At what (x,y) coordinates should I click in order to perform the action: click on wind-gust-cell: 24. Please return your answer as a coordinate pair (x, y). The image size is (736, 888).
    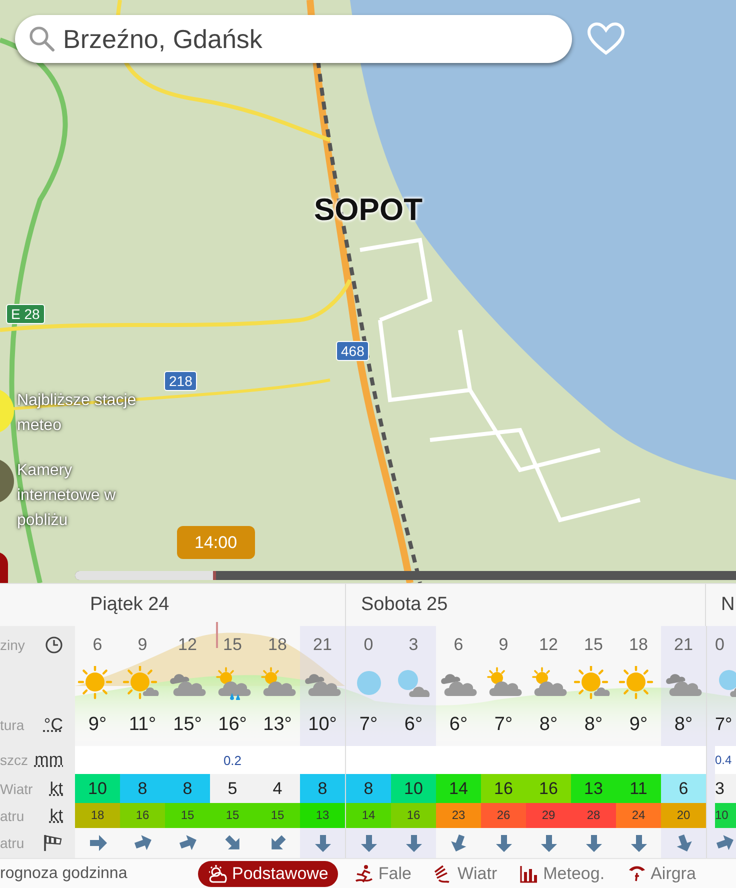
    Looking at the image, I should click on (638, 815).